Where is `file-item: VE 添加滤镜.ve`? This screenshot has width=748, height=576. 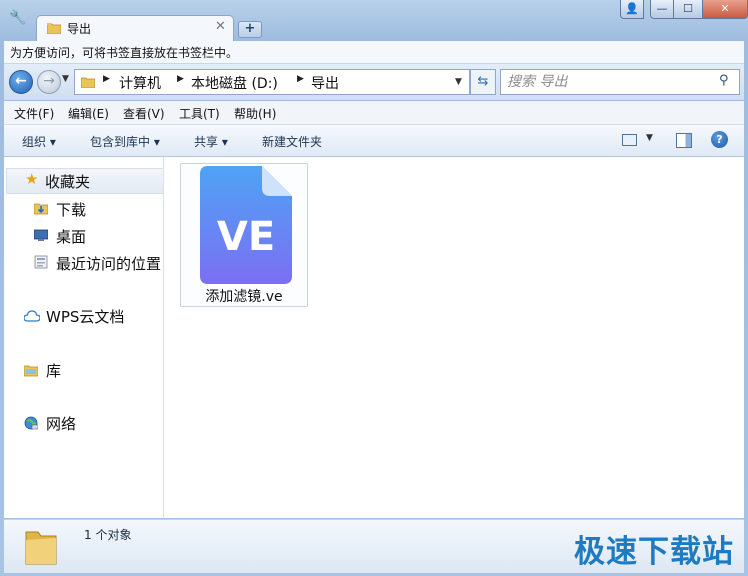
file-item: VE 添加滤镜.ve is located at coordinates (244, 235).